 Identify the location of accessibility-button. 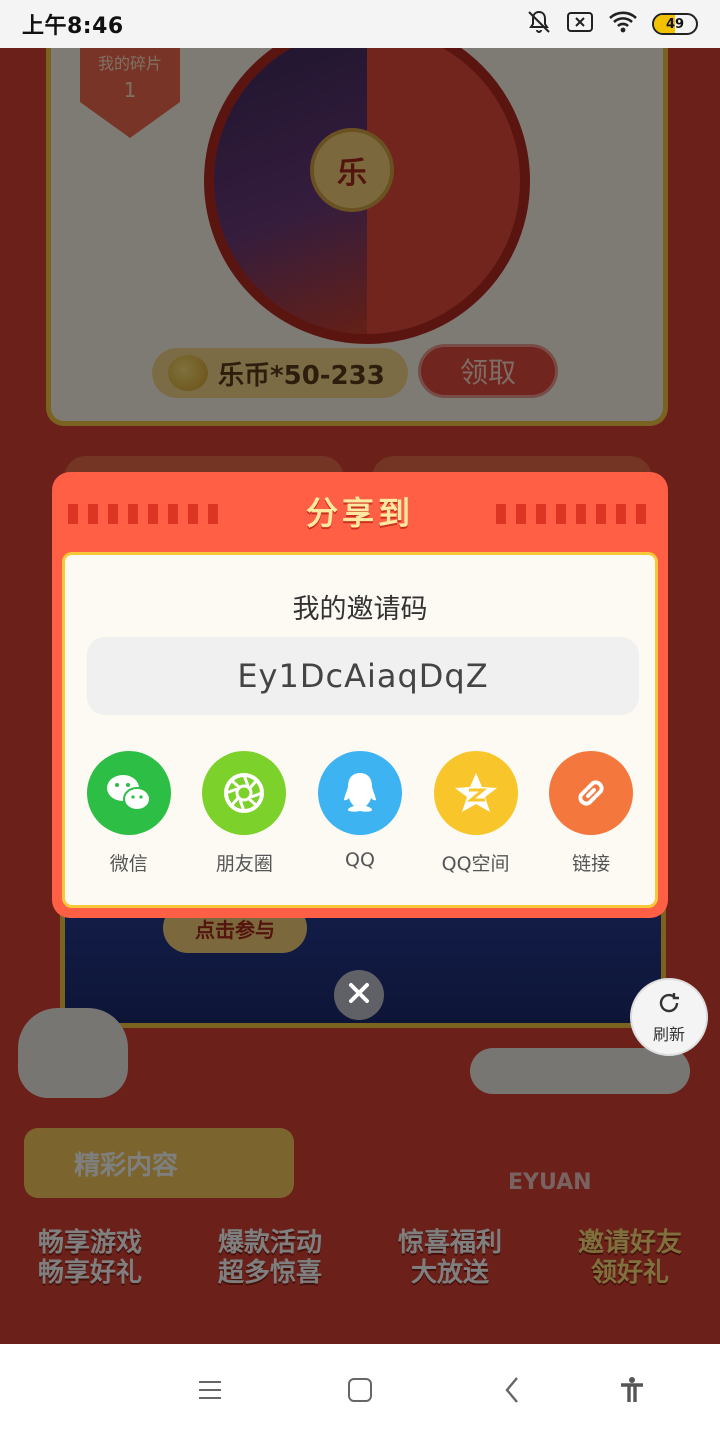
(632, 1392).